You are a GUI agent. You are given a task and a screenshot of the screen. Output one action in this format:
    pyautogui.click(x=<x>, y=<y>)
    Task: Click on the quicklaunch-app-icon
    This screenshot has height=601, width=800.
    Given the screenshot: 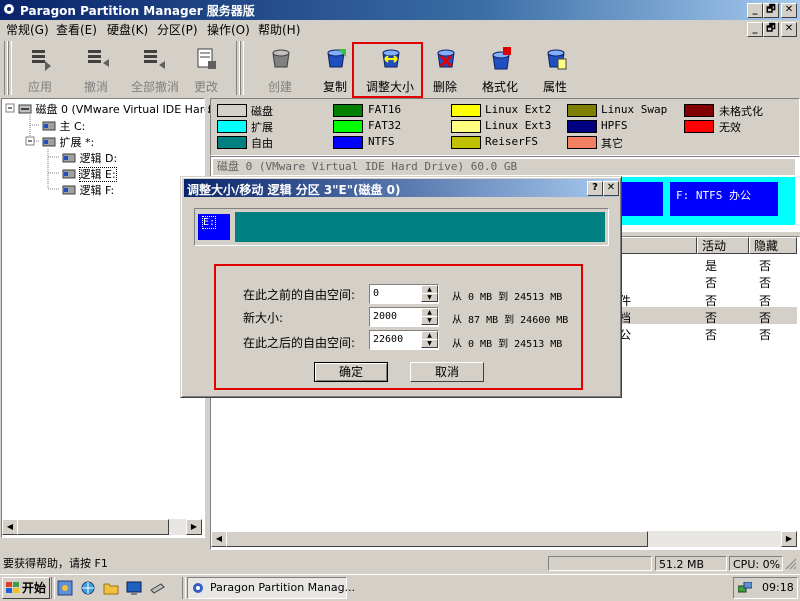 What is the action you would take?
    pyautogui.click(x=65, y=588)
    